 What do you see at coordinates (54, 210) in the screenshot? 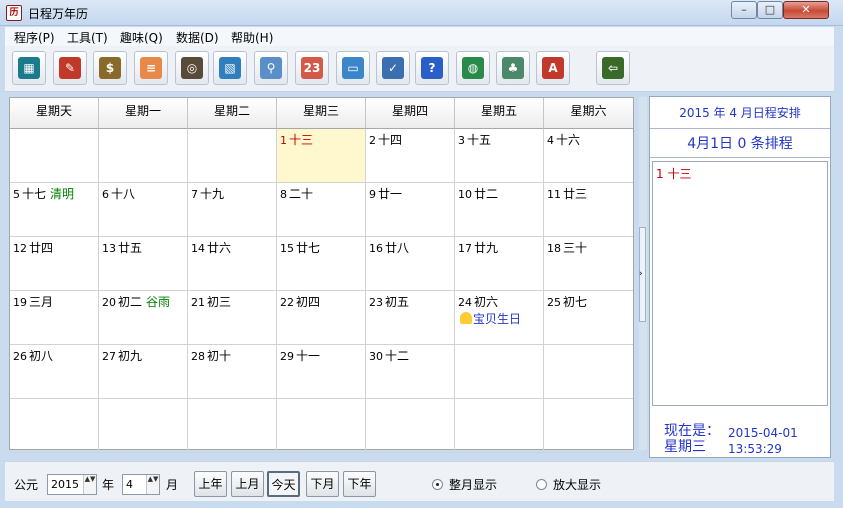
I see `day-cell: 5 十七 清明` at bounding box center [54, 210].